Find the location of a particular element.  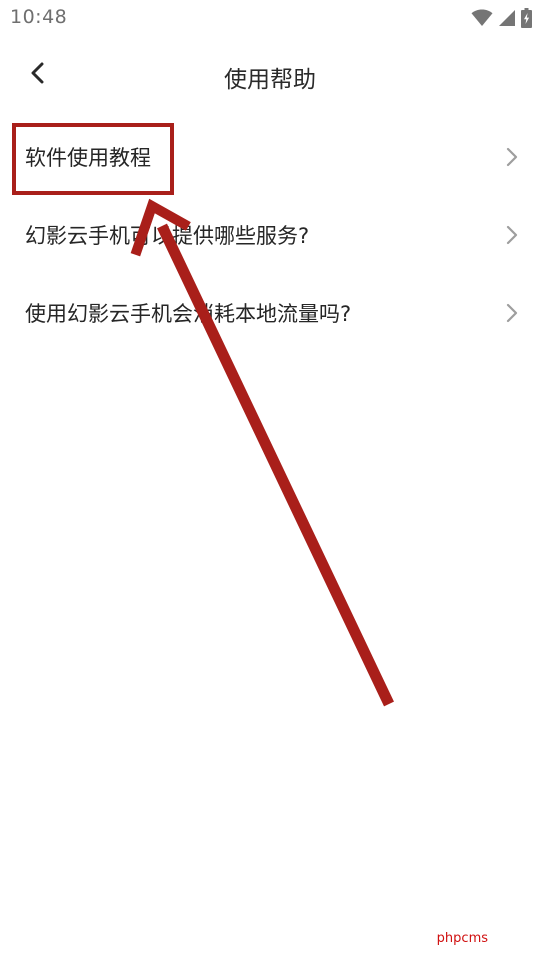

help-item-services: 幻影云手机可以提供哪些服务? is located at coordinates (270, 235).